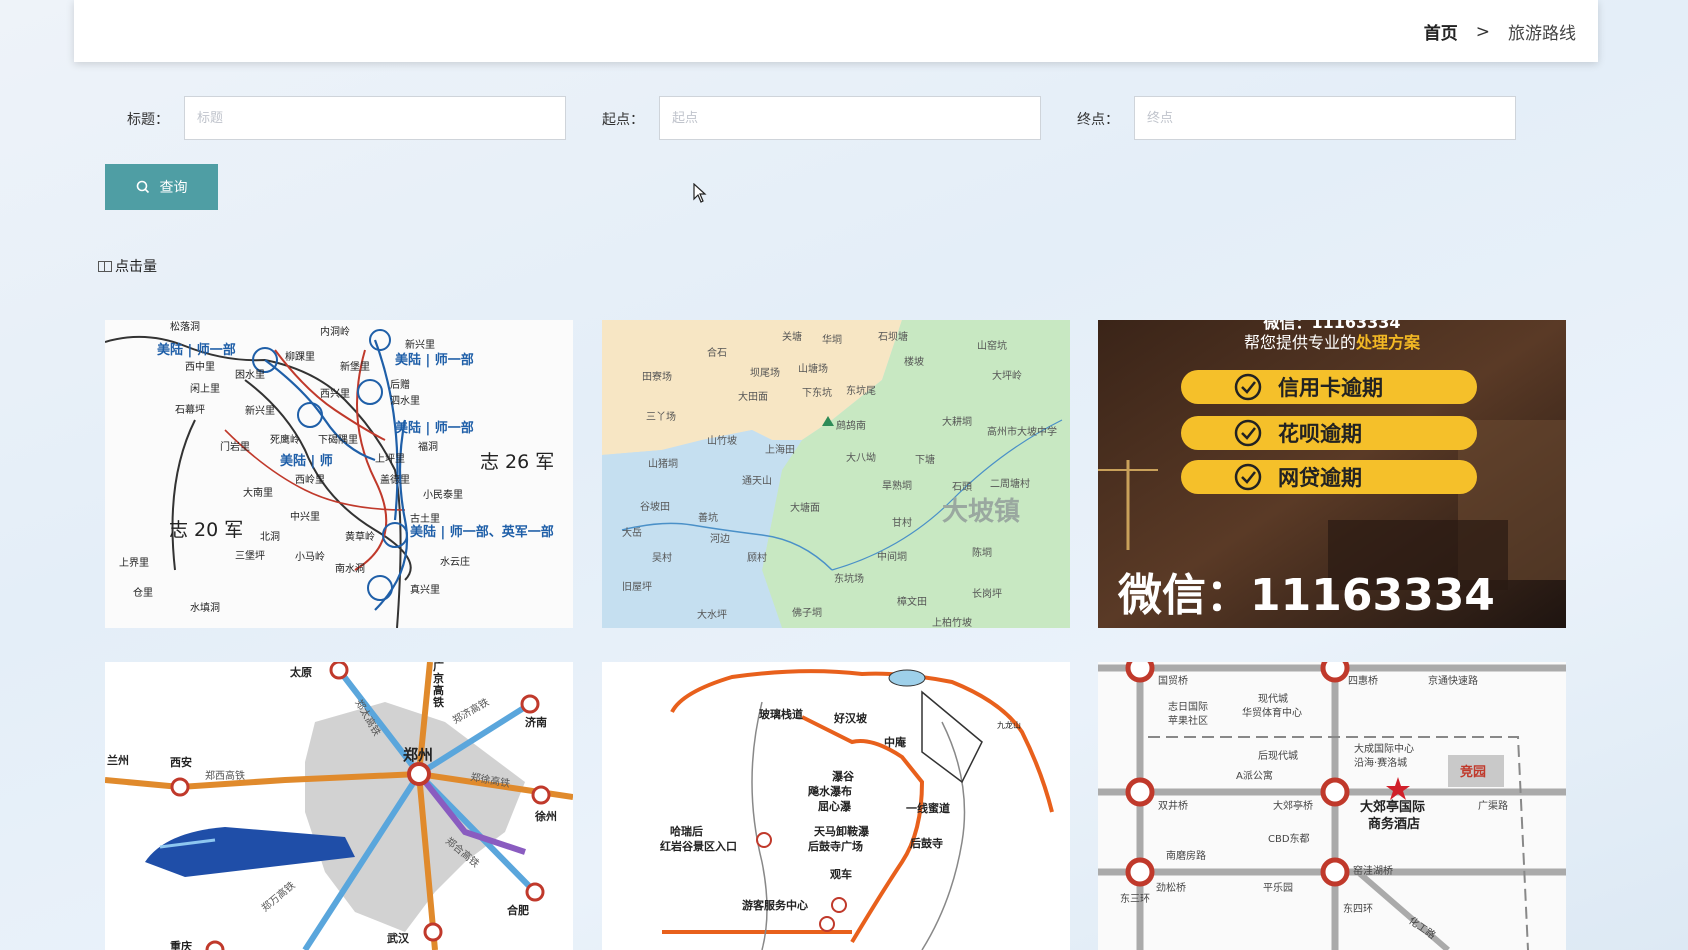 The image size is (1688, 950). What do you see at coordinates (717, 352) in the screenshot?
I see `map-label: 合石` at bounding box center [717, 352].